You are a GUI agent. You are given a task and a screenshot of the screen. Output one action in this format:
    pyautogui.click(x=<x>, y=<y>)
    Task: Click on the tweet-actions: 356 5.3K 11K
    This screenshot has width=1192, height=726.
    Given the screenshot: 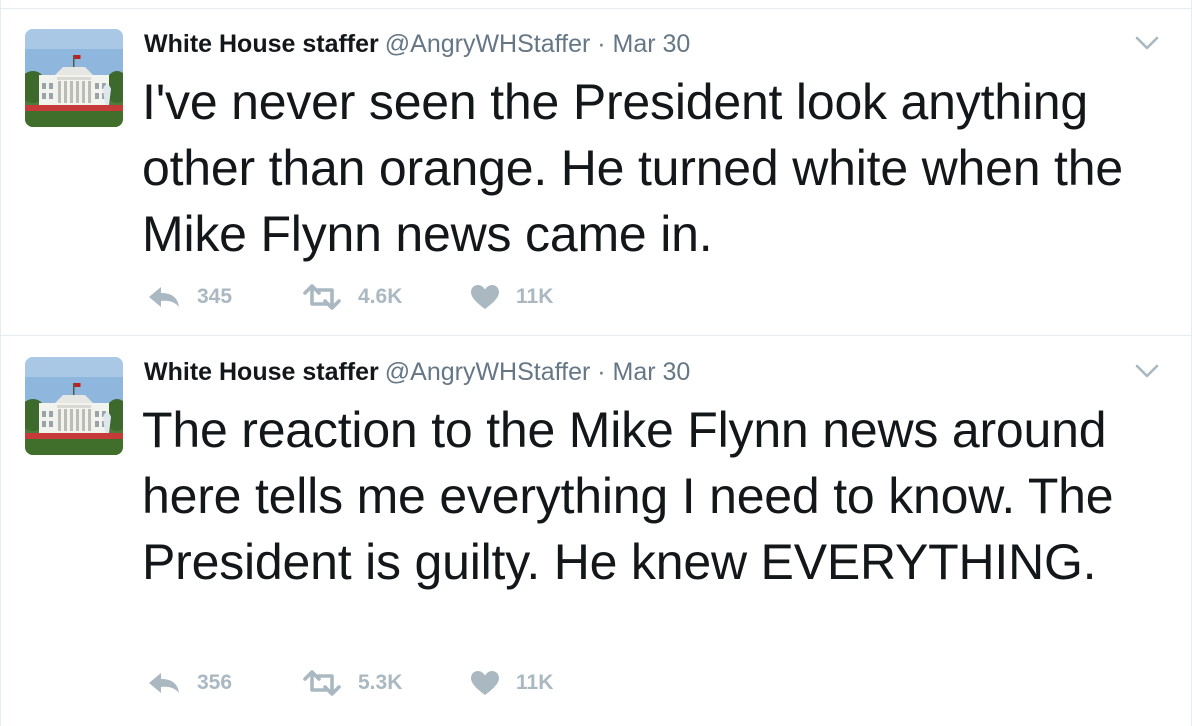 What is the action you would take?
    pyautogui.click(x=368, y=683)
    